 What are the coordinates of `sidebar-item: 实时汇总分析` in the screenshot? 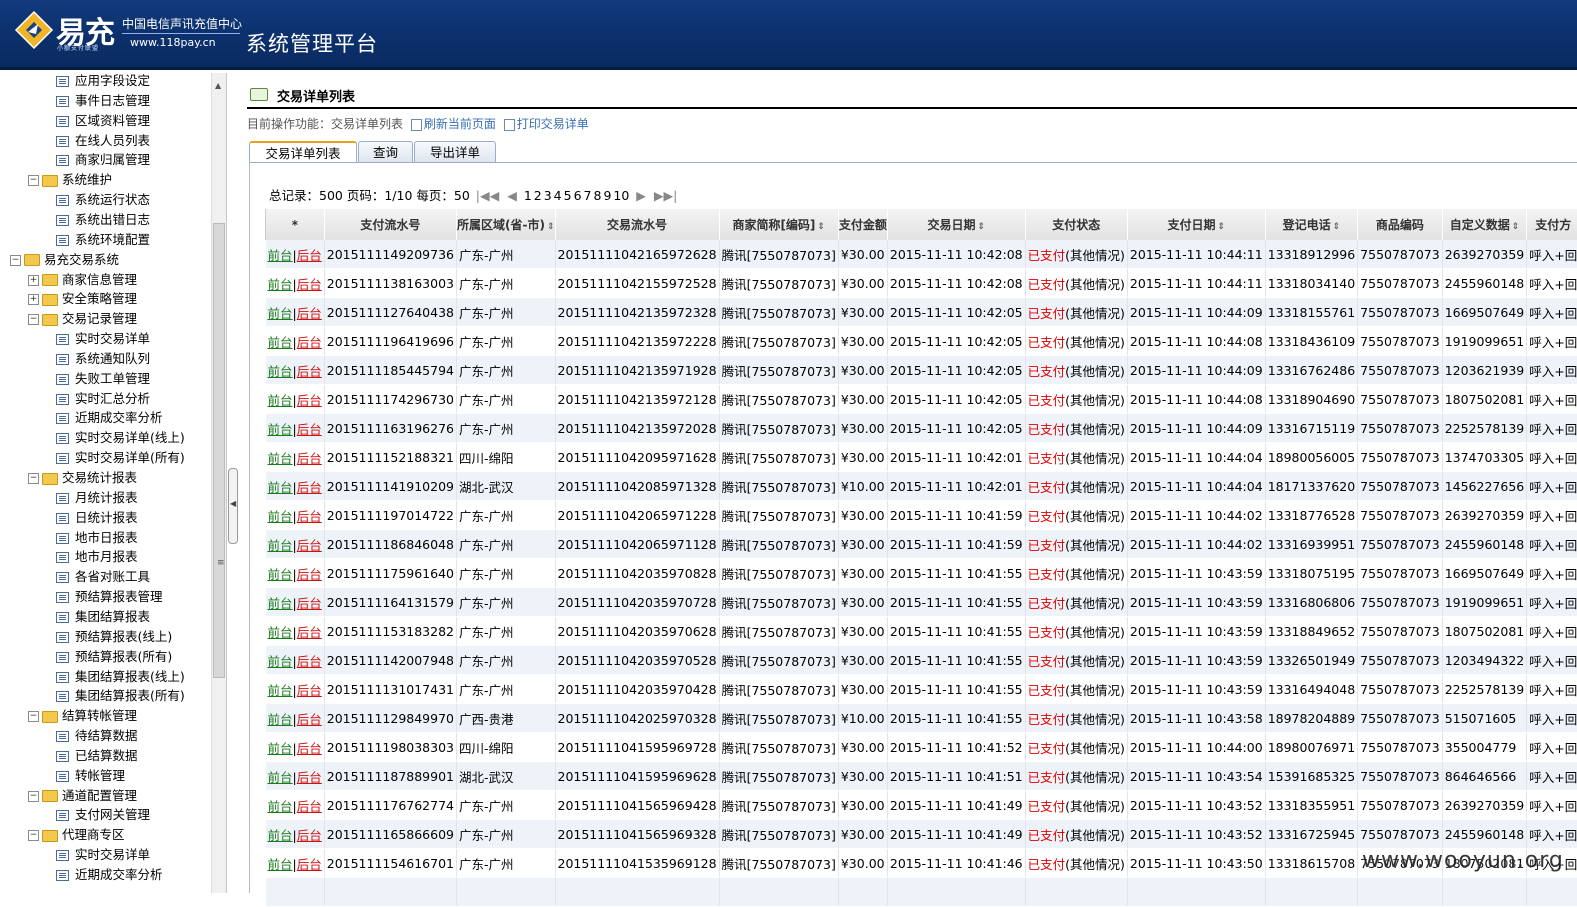 It's located at (103, 399).